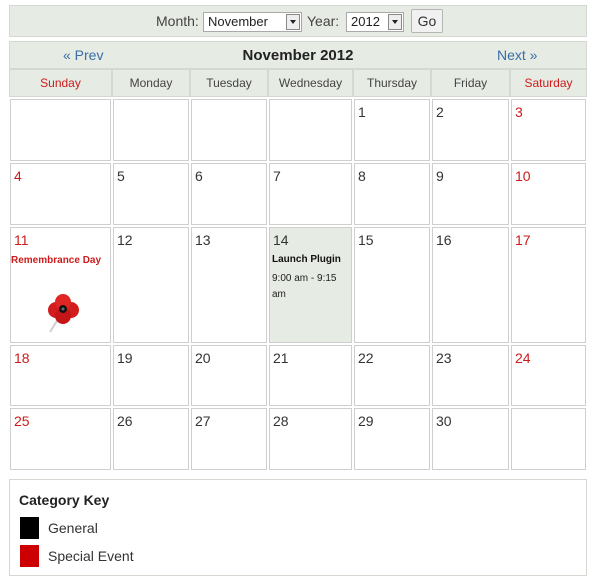 The image size is (595, 582). Describe the element at coordinates (21, 240) in the screenshot. I see `day-number: 11` at that location.